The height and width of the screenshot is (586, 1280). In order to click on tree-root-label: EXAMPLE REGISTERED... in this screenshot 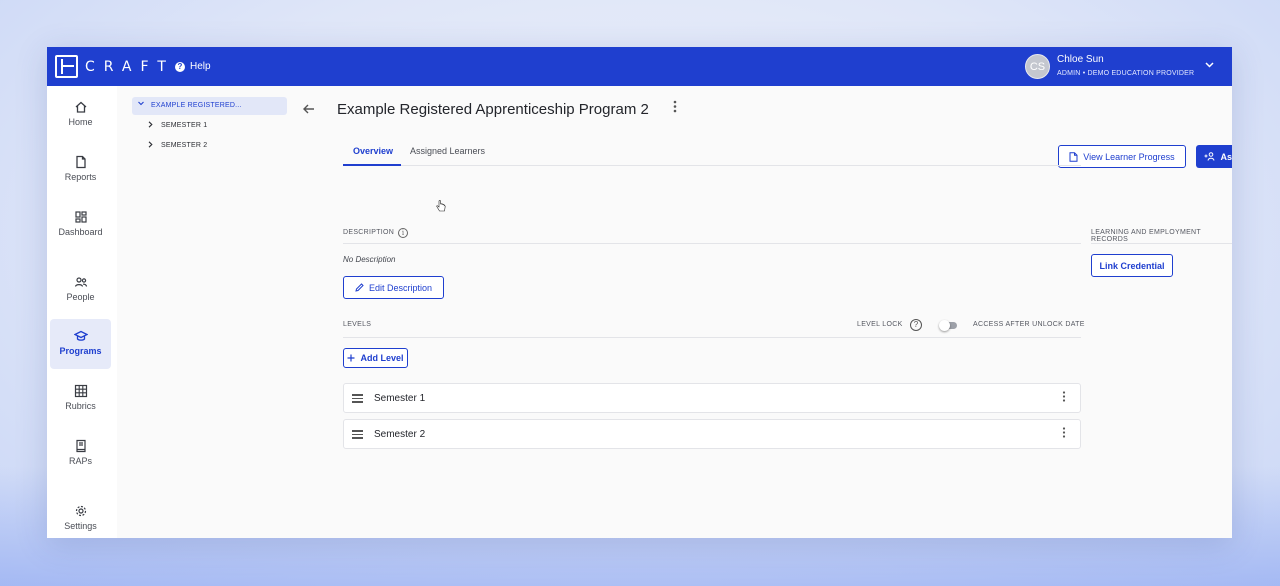, I will do `click(196, 105)`.